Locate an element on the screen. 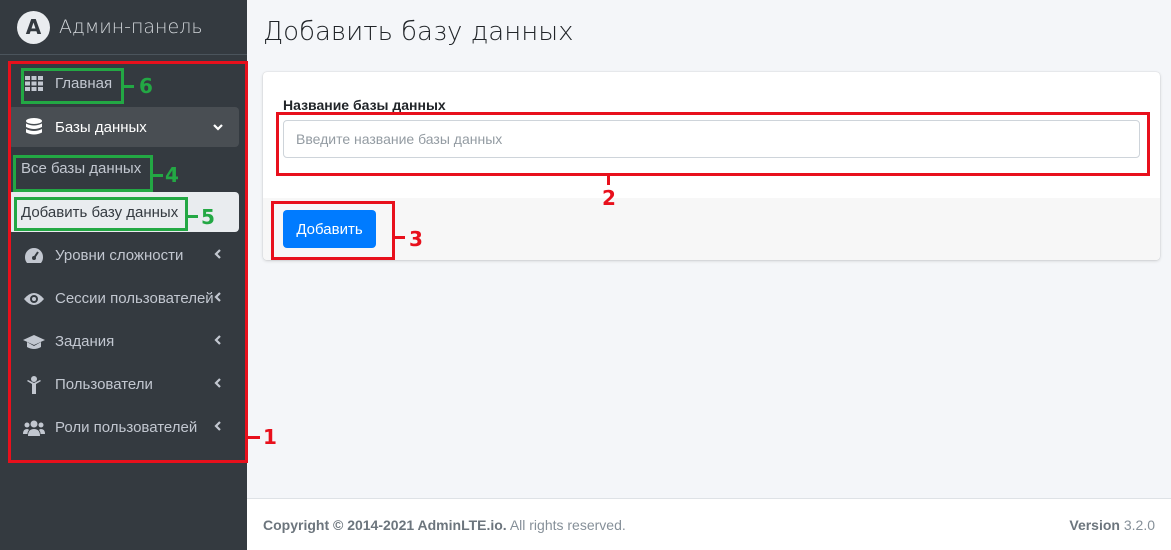 The width and height of the screenshot is (1171, 550). eye-icon is located at coordinates (34, 299).